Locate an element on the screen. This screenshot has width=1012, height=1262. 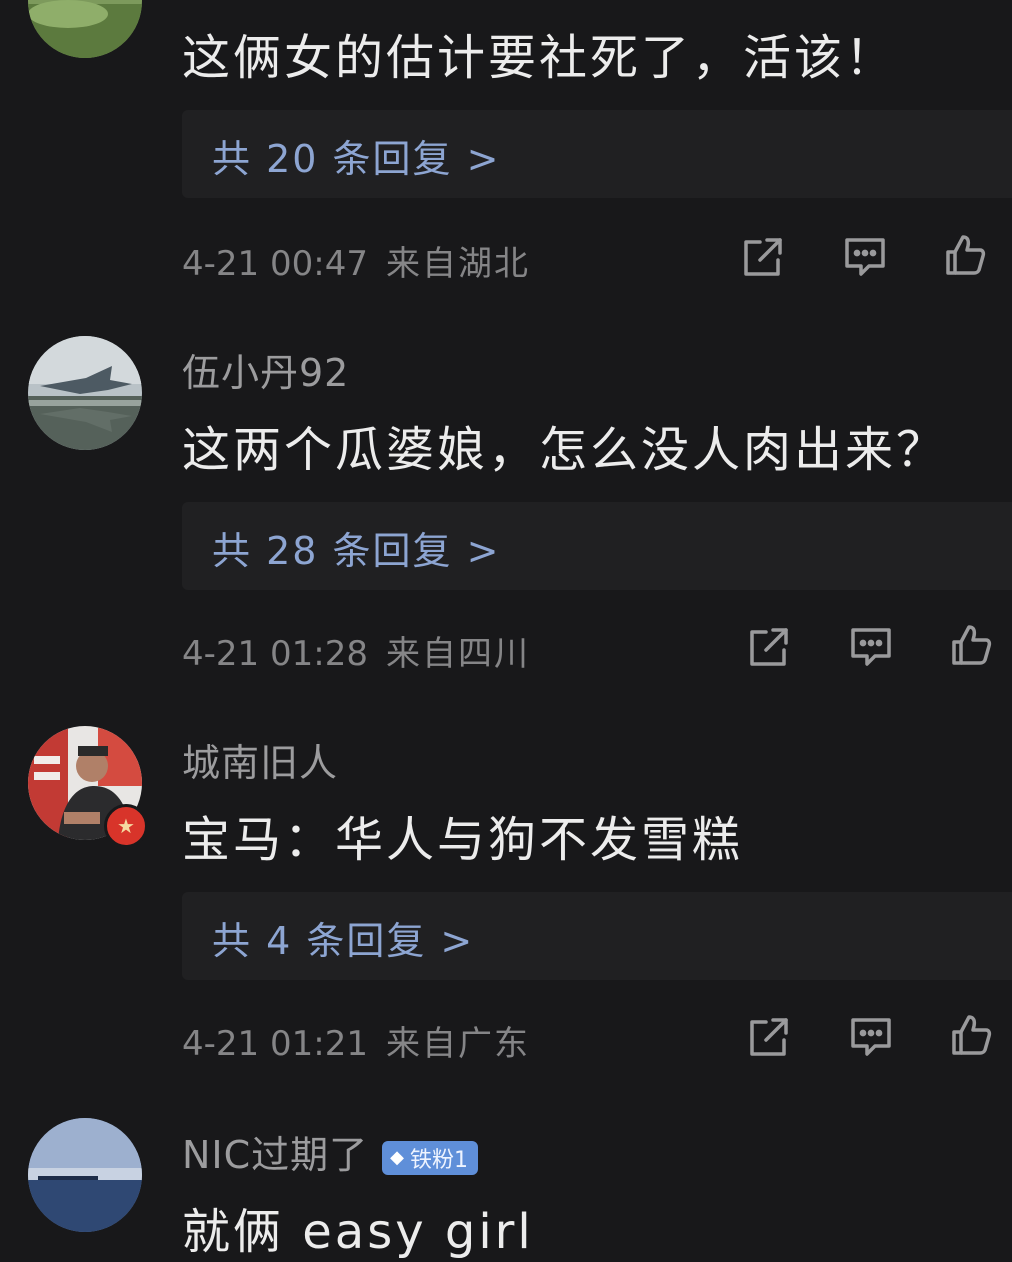
view-replies-button: 共 28 条回复 > is located at coordinates (597, 546).